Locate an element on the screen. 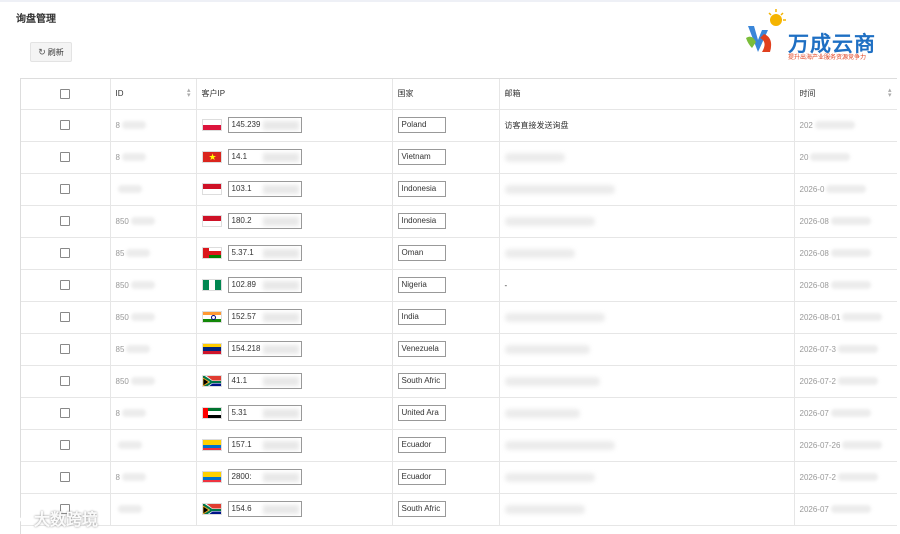 The width and height of the screenshot is (900, 534). ip-cell: 180.2 is located at coordinates (294, 221).